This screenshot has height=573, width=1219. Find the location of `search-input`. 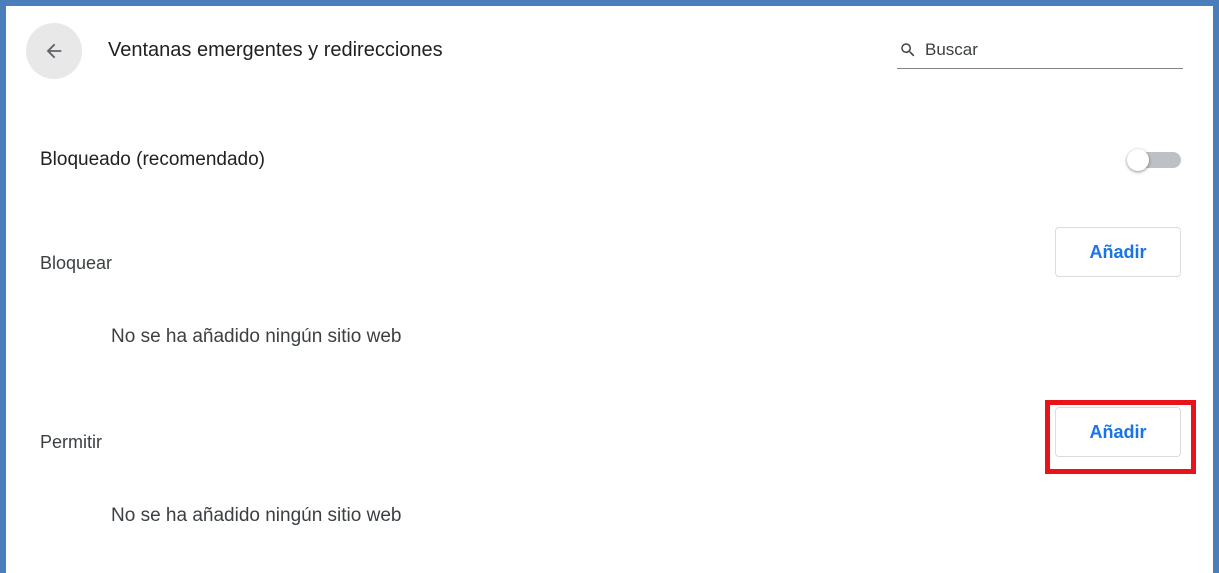

search-input is located at coordinates (1045, 50).